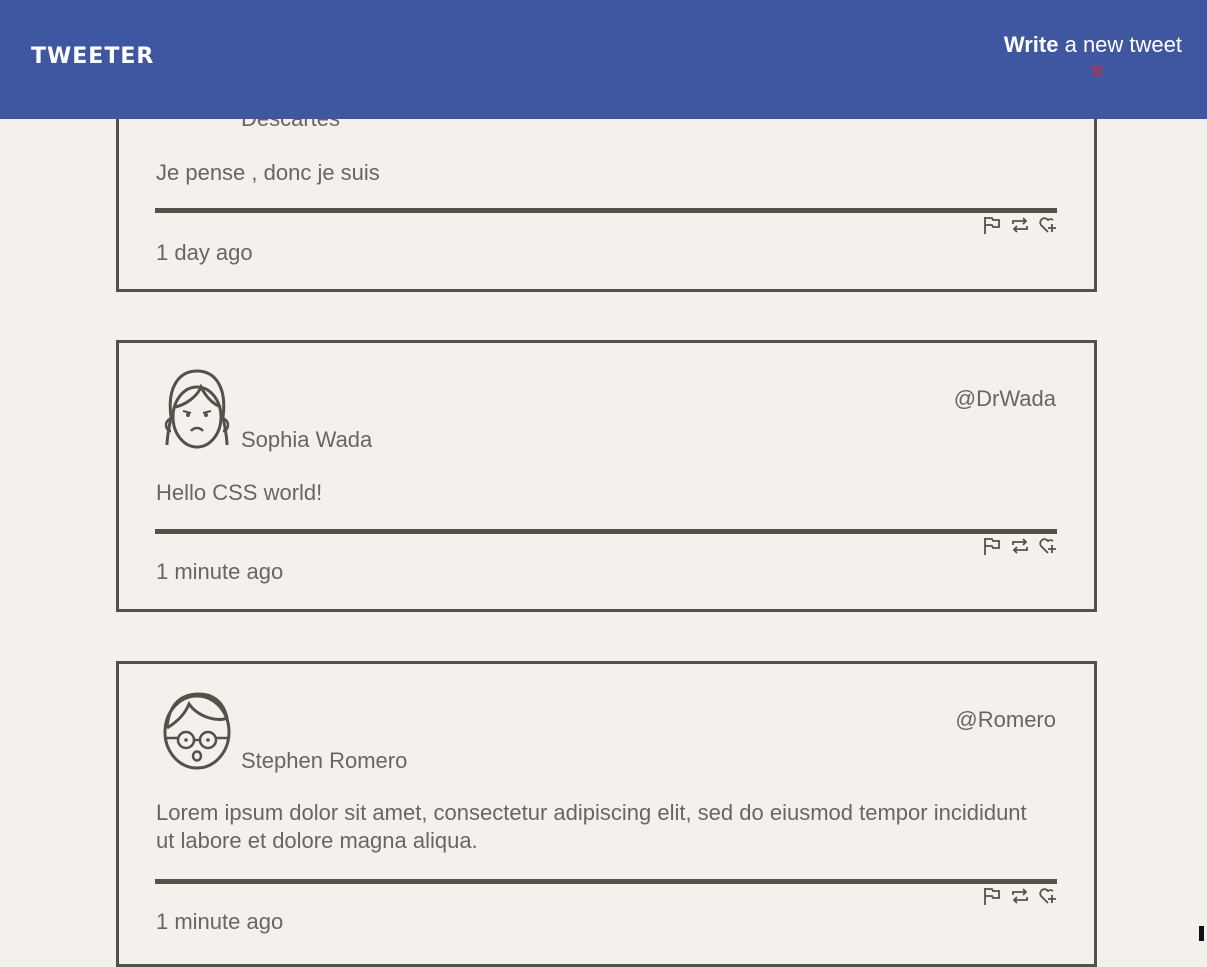 The height and width of the screenshot is (967, 1207). What do you see at coordinates (1004, 398) in the screenshot?
I see `tweet-author-handle: @DrWada` at bounding box center [1004, 398].